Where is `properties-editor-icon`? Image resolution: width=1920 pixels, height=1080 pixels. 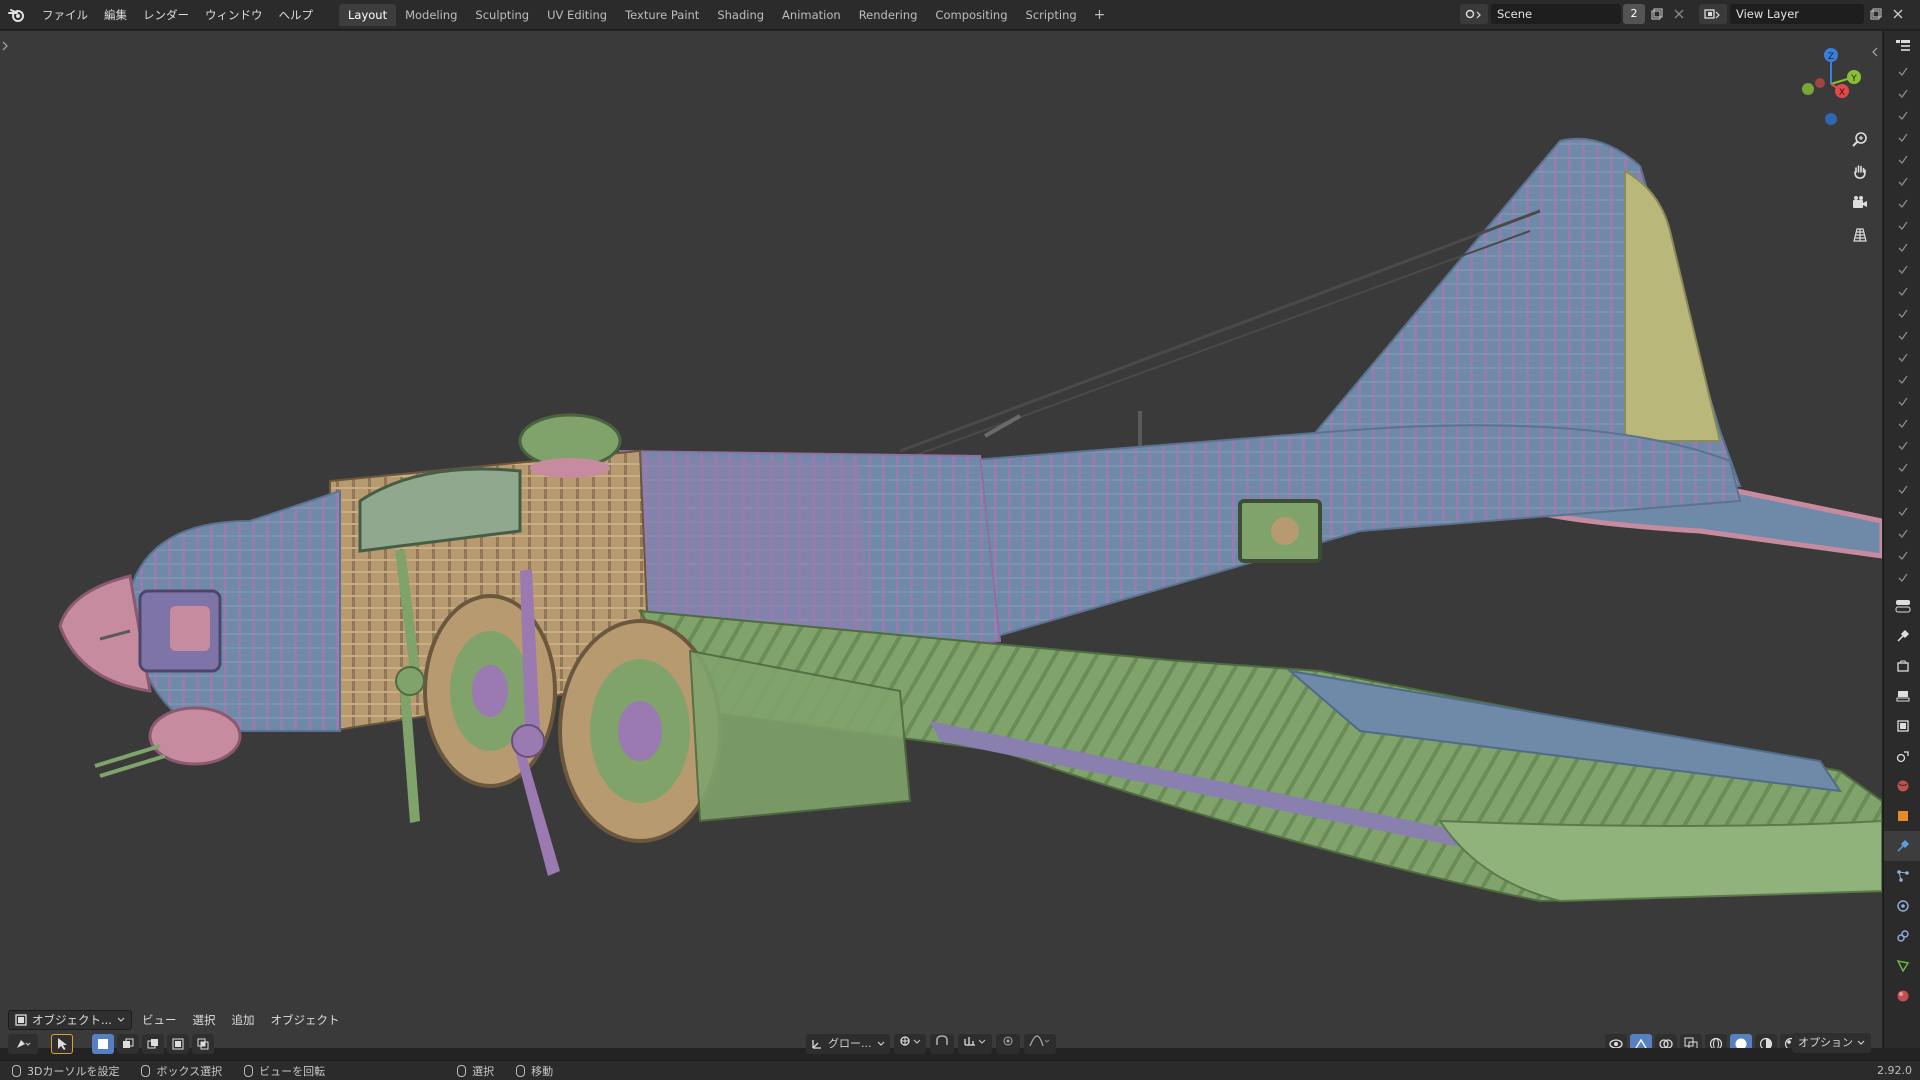
properties-editor-icon is located at coordinates (1902, 606).